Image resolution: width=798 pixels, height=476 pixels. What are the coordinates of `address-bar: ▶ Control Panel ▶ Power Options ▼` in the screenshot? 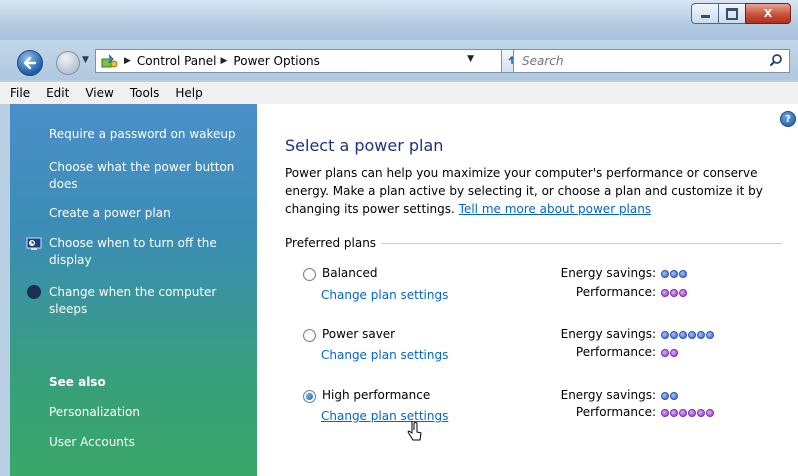 It's located at (298, 61).